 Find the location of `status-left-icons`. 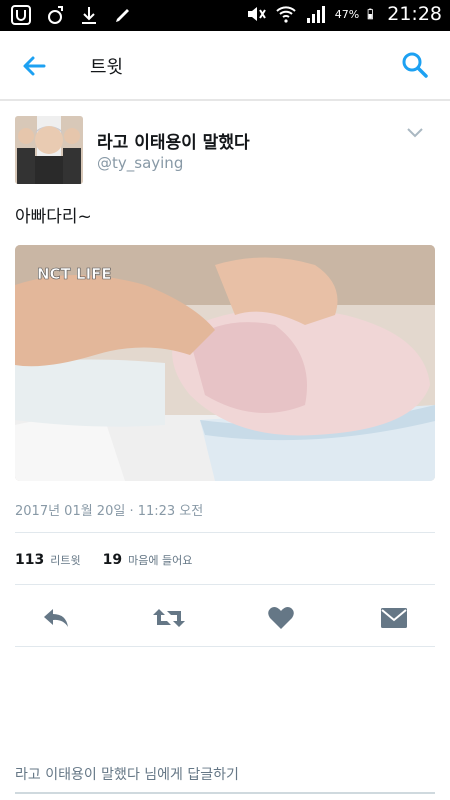

status-left-icons is located at coordinates (72, 15).